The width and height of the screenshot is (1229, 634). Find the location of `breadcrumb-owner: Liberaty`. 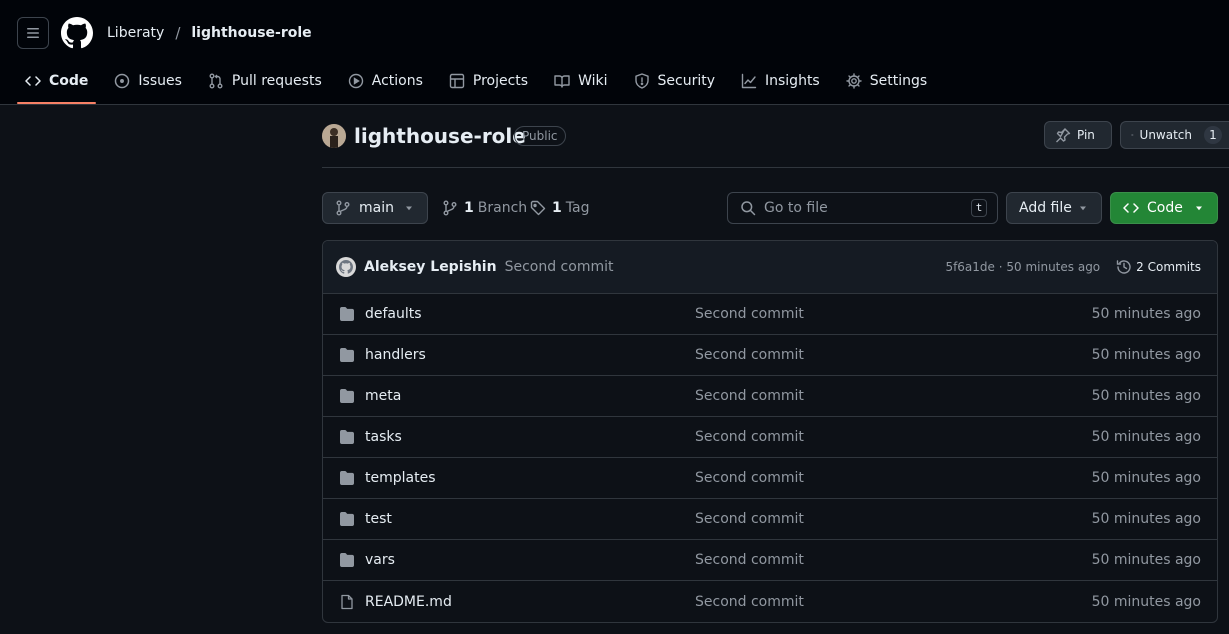

breadcrumb-owner: Liberaty is located at coordinates (135, 33).